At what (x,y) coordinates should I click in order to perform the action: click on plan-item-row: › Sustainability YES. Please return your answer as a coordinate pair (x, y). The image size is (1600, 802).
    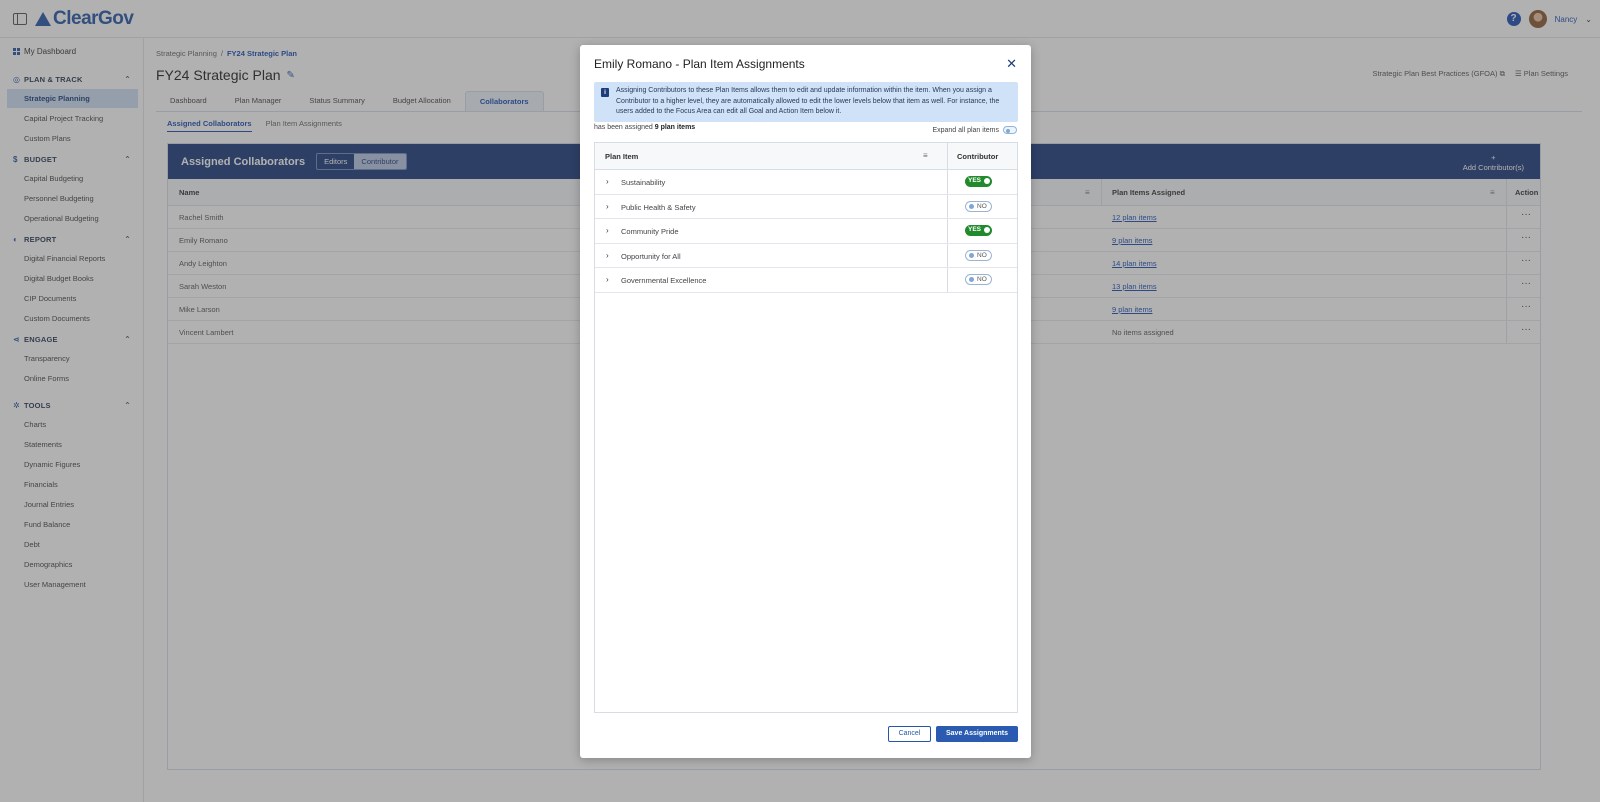
    Looking at the image, I should click on (806, 182).